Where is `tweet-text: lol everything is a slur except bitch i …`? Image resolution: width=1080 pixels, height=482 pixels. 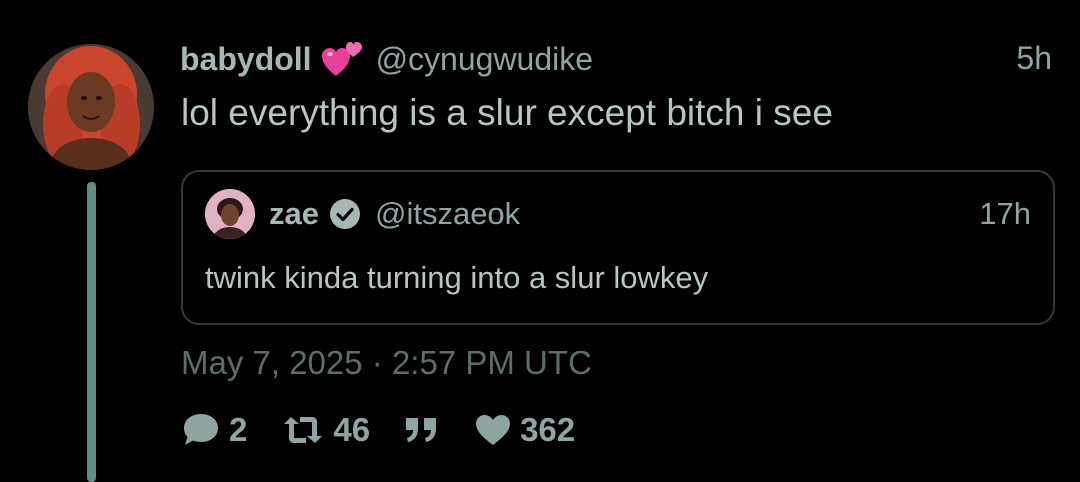
tweet-text: lol everything is a slur except bitch i … is located at coordinates (507, 112).